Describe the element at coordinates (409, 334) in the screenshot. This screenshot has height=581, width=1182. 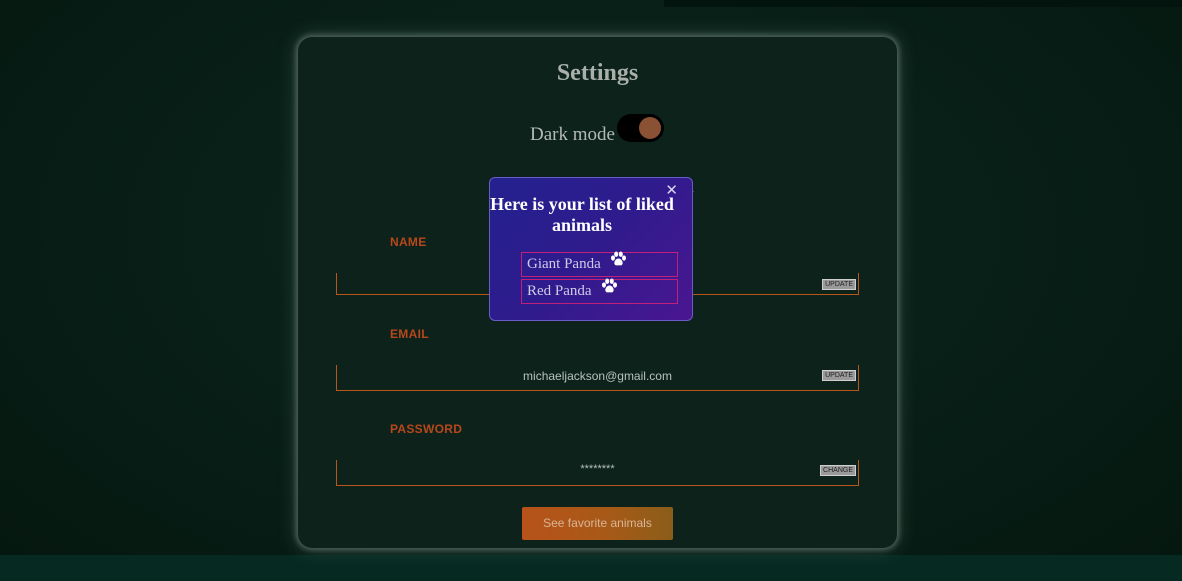
I see `email-label: EMAIL` at that location.